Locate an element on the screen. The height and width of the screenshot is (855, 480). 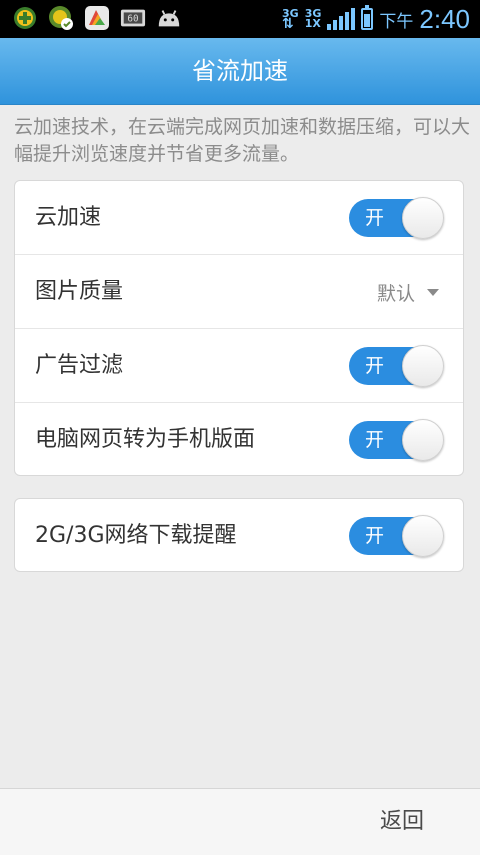
clock-ampm: 下午 is located at coordinates (396, 21).